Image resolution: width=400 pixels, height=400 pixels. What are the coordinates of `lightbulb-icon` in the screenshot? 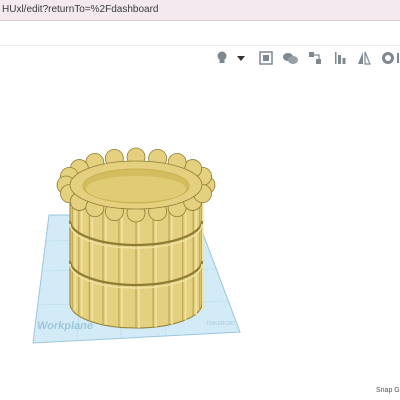 It's located at (222, 58).